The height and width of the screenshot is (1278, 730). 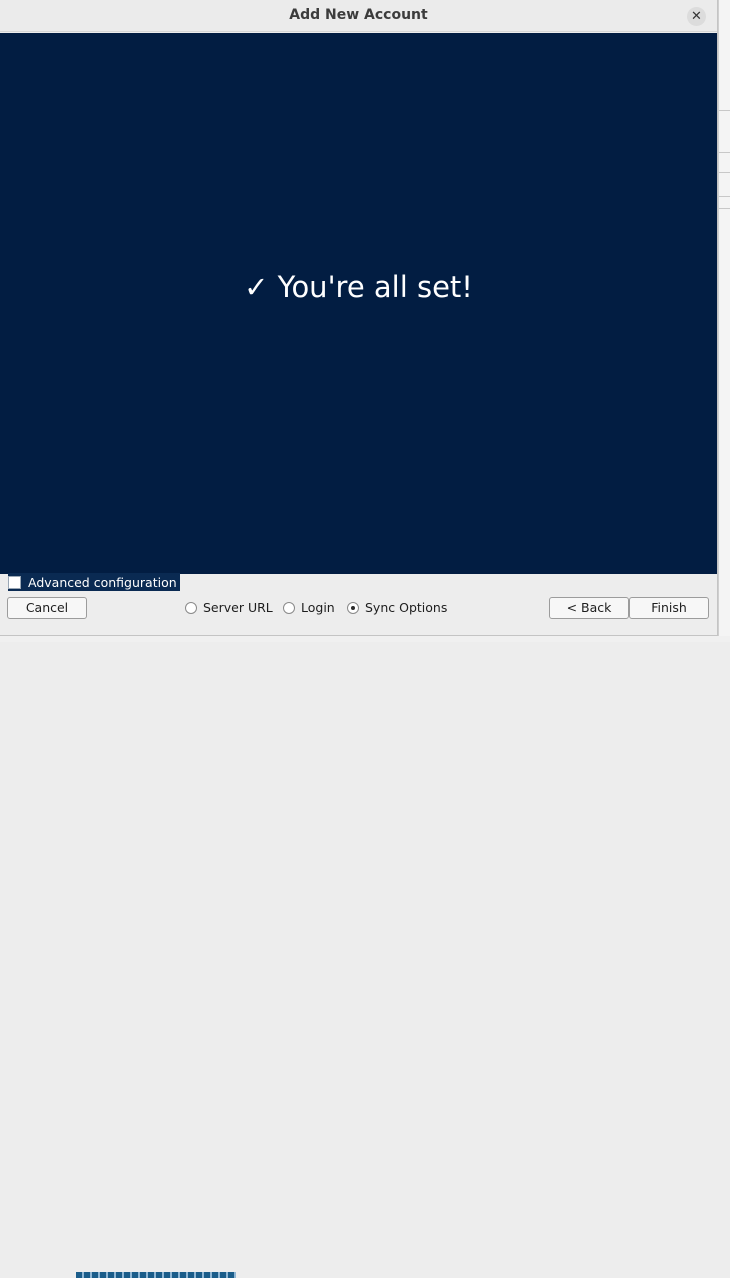 I want to click on checkbox-box, so click(x=14, y=582).